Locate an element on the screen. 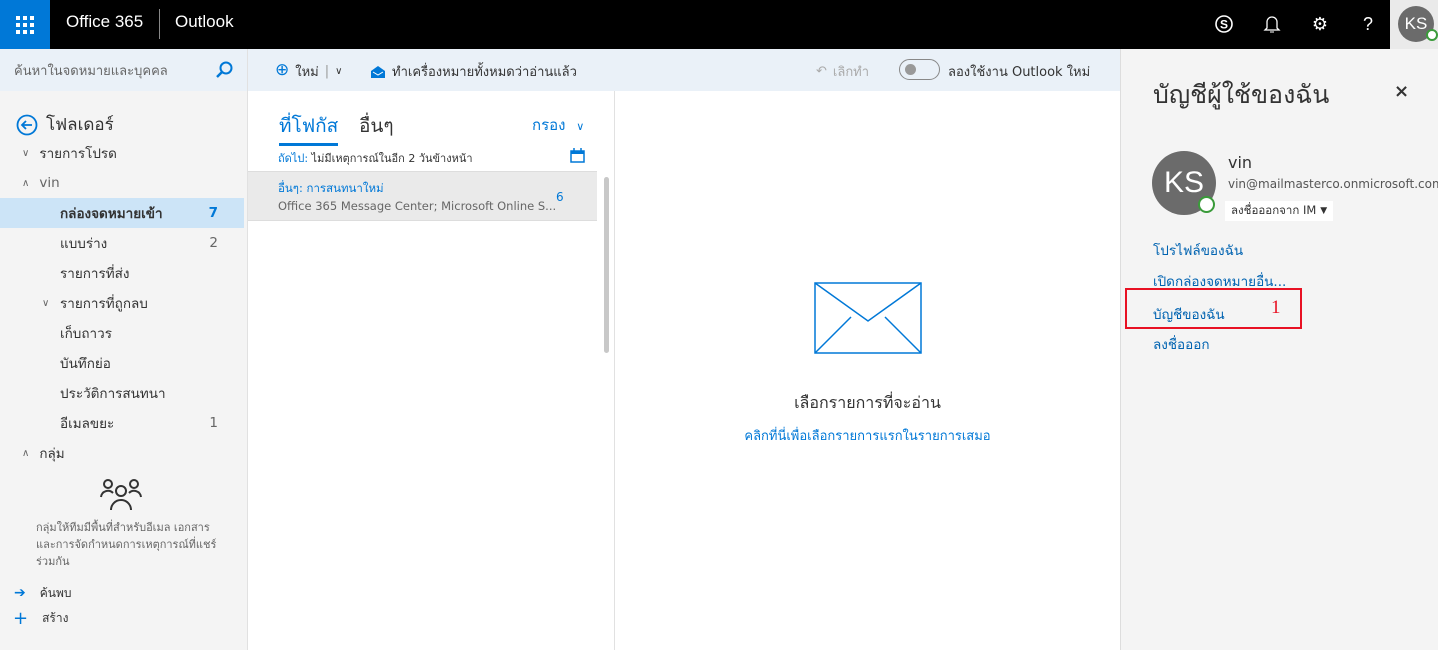  folder-item: อีเมลขยะ 1 is located at coordinates (122, 423).